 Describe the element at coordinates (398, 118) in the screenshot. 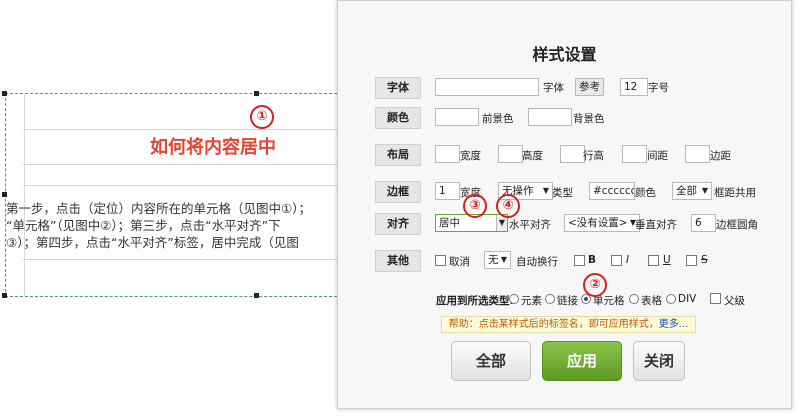

I see `color-row-label: 颜色` at that location.